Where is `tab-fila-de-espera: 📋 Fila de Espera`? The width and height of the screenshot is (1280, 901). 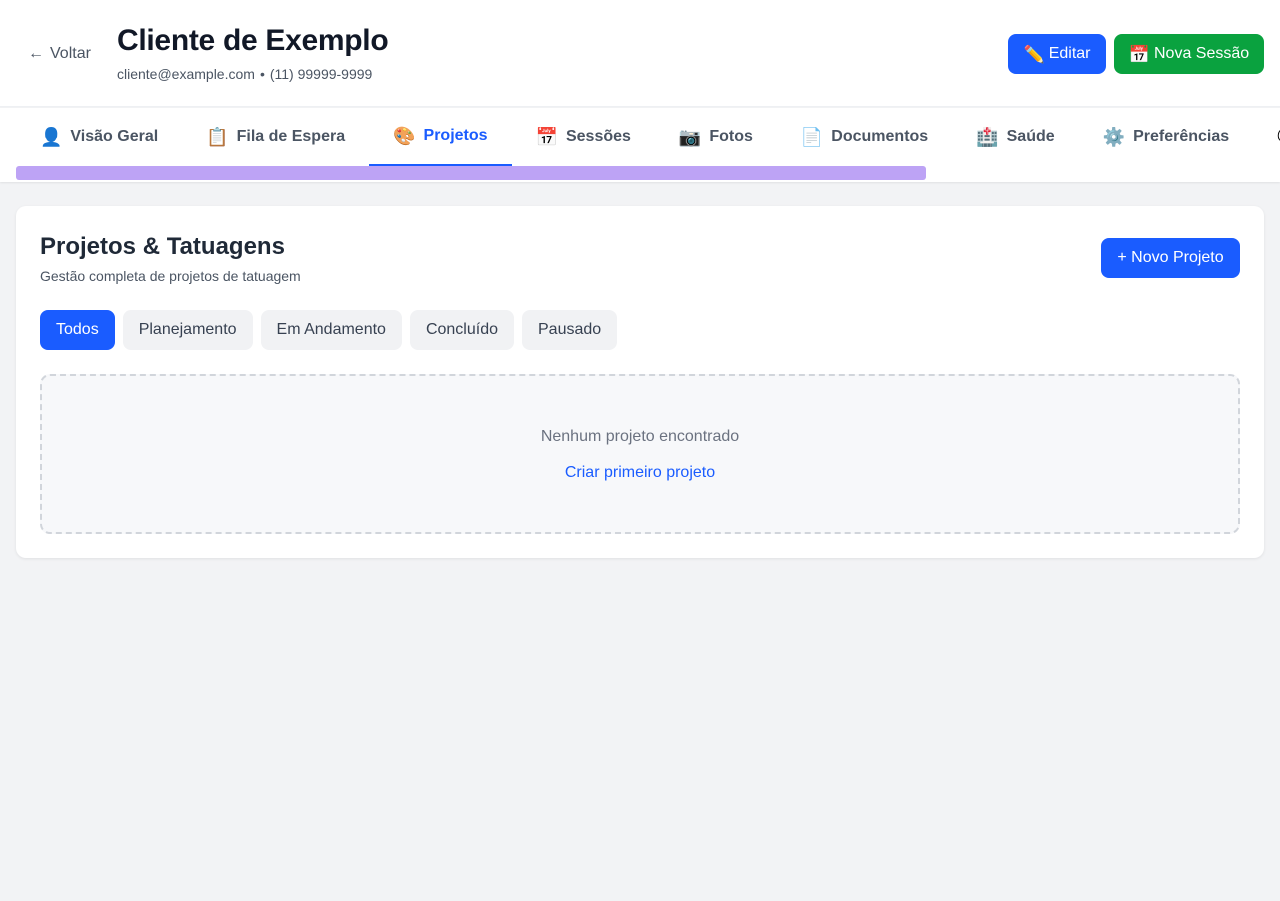 tab-fila-de-espera: 📋 Fila de Espera is located at coordinates (275, 137).